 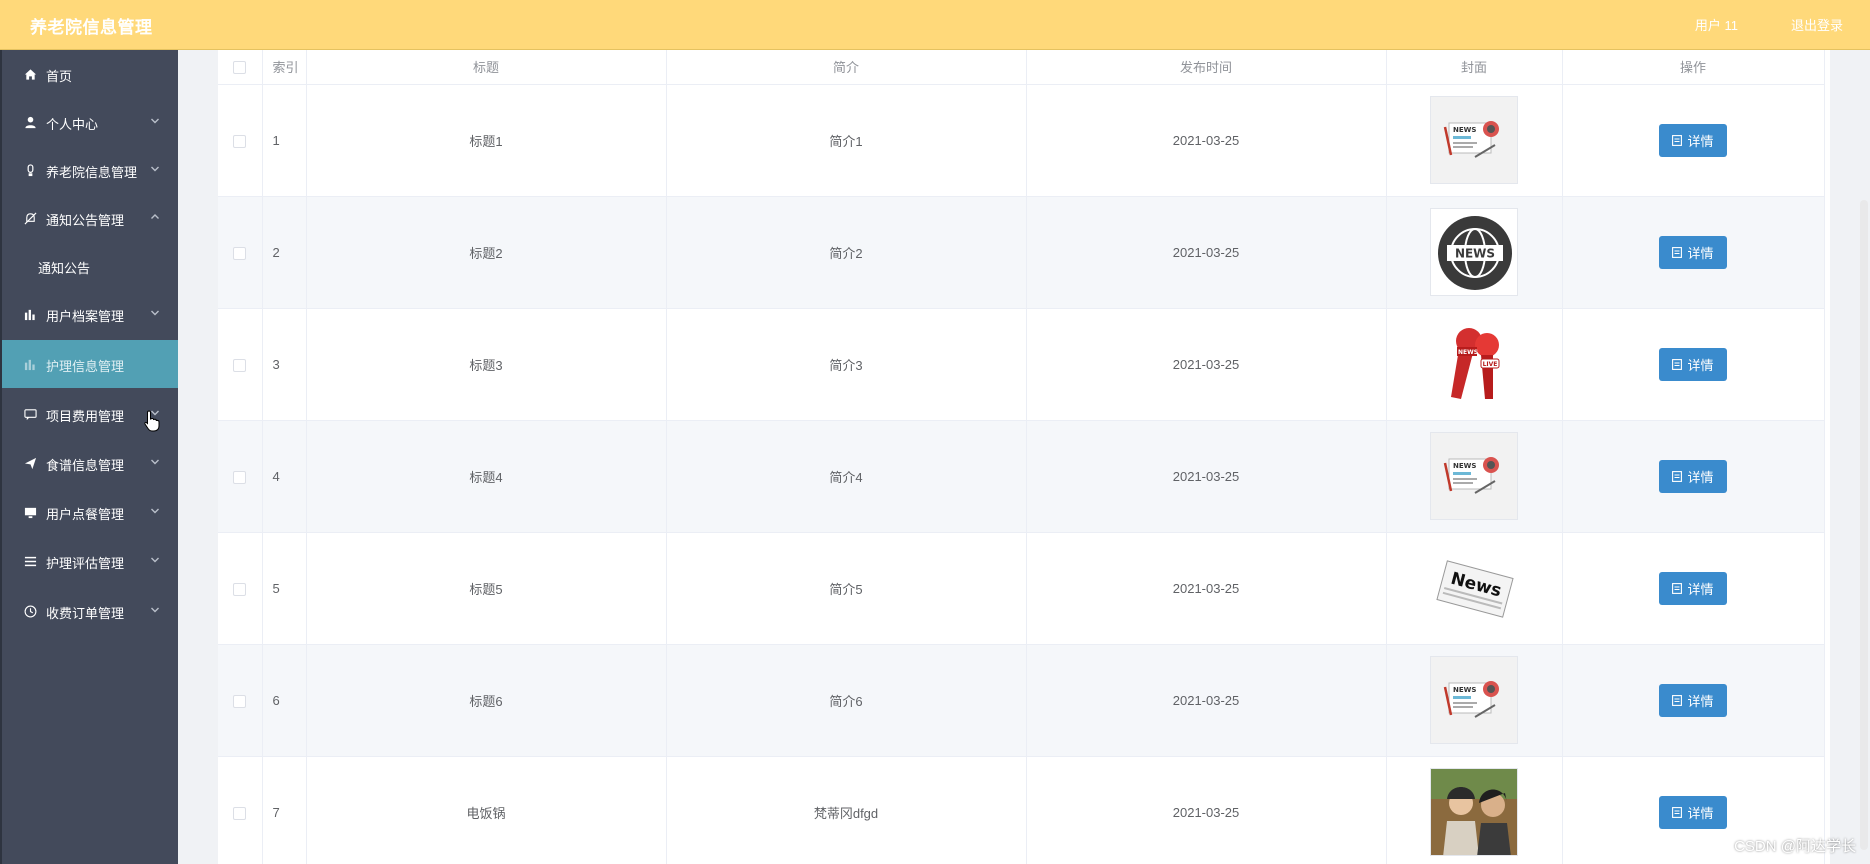 I want to click on sidebar-item-fee-order: 收费订单管理, so click(x=90, y=611).